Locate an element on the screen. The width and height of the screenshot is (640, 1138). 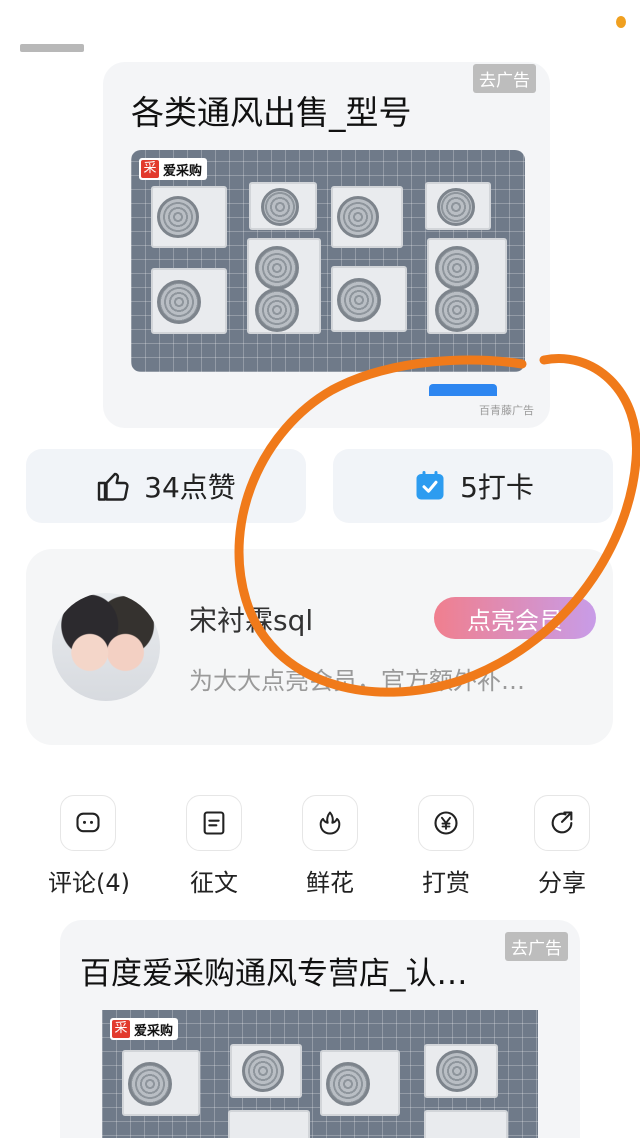
reward-button: 打赏 is located at coordinates (446, 846).